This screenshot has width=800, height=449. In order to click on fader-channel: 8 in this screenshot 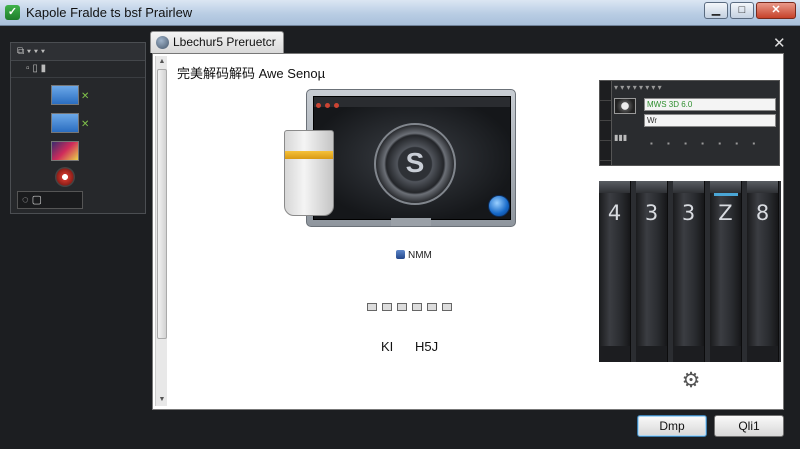, I will do `click(763, 271)`.